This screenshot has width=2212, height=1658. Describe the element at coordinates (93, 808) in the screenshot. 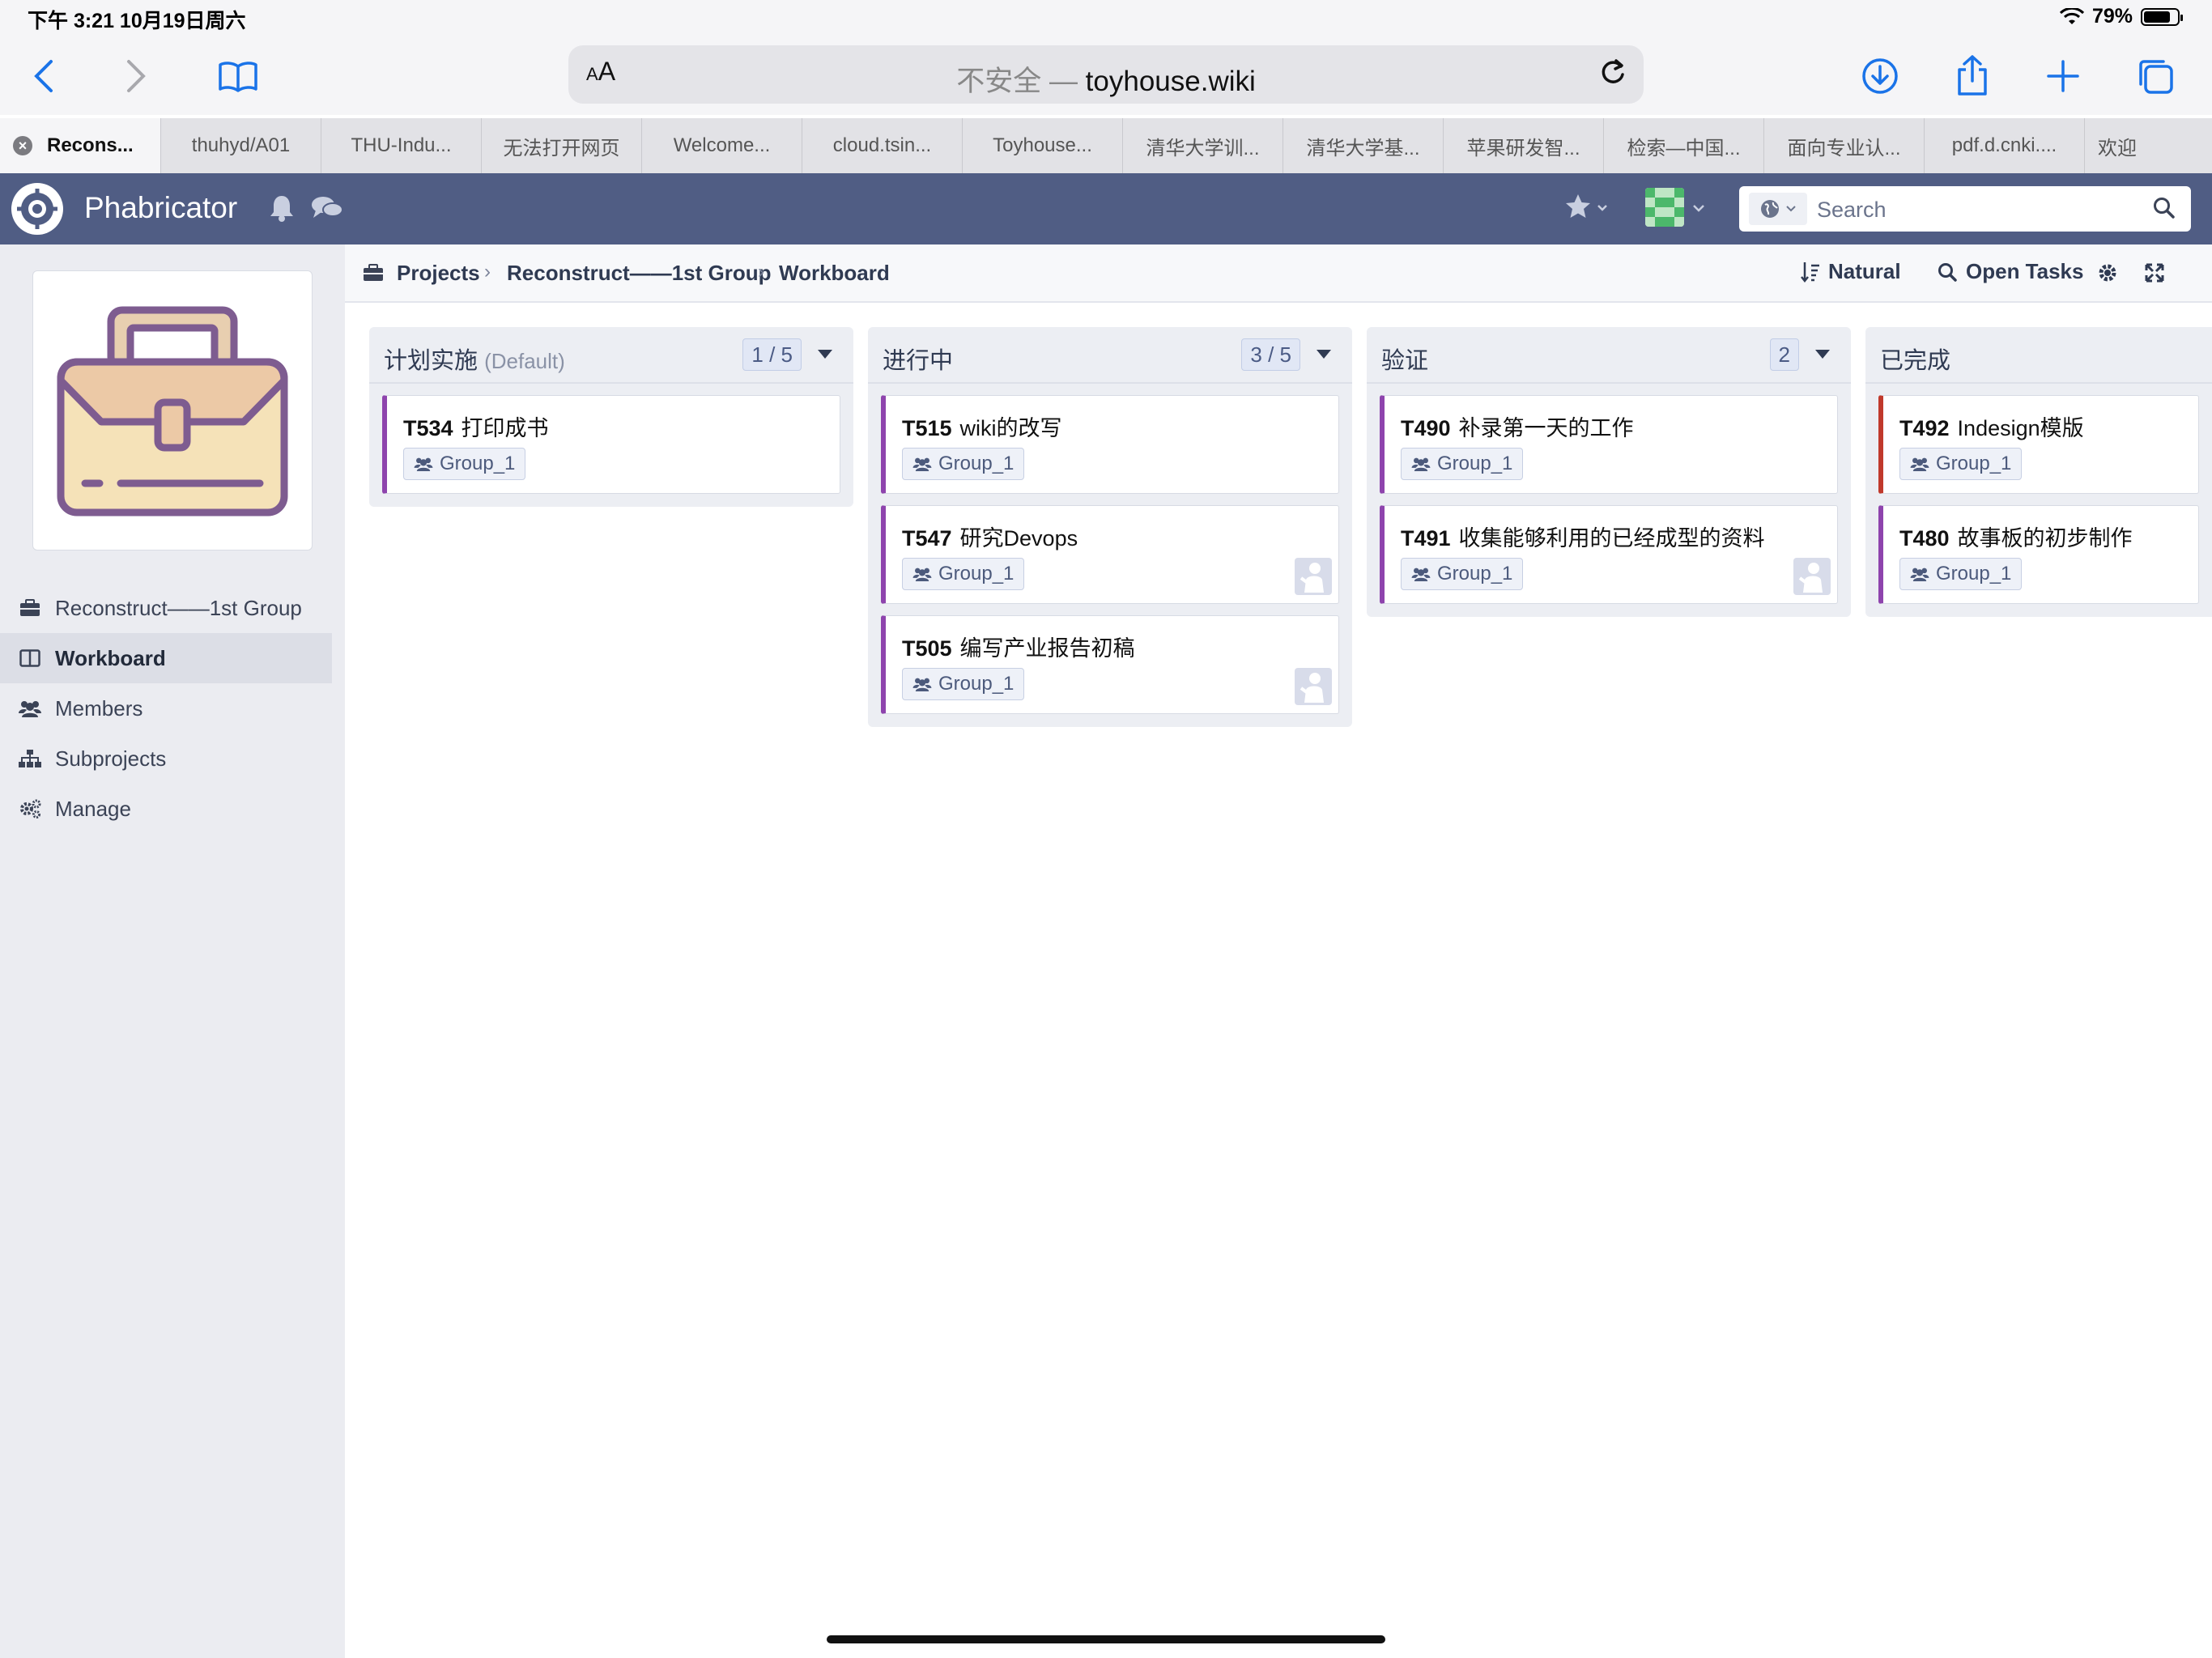

I see `sidebar-item-label: Manage` at that location.